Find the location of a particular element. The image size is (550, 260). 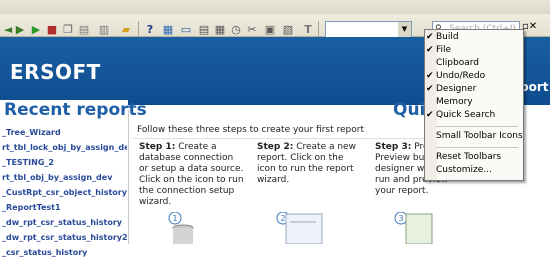

menu-item-memory: Memory is located at coordinates (473, 102).